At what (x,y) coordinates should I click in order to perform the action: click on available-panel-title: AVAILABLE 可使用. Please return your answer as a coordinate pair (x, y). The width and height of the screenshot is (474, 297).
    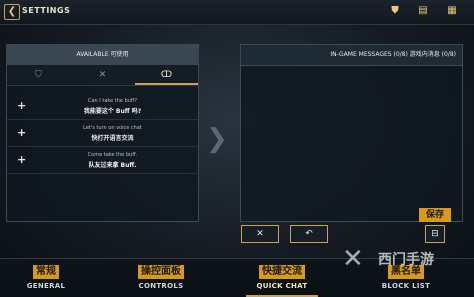
    Looking at the image, I should click on (102, 54).